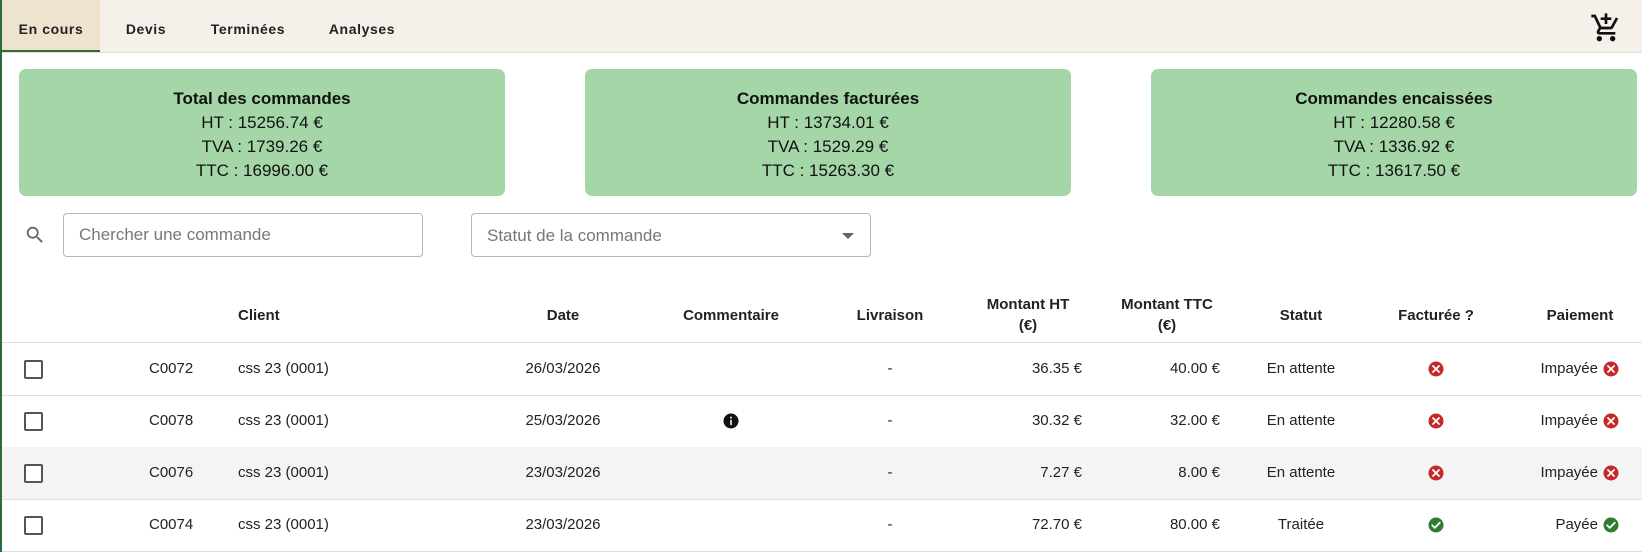 Image resolution: width=1642 pixels, height=552 pixels. I want to click on chevron-down-icon, so click(848, 236).